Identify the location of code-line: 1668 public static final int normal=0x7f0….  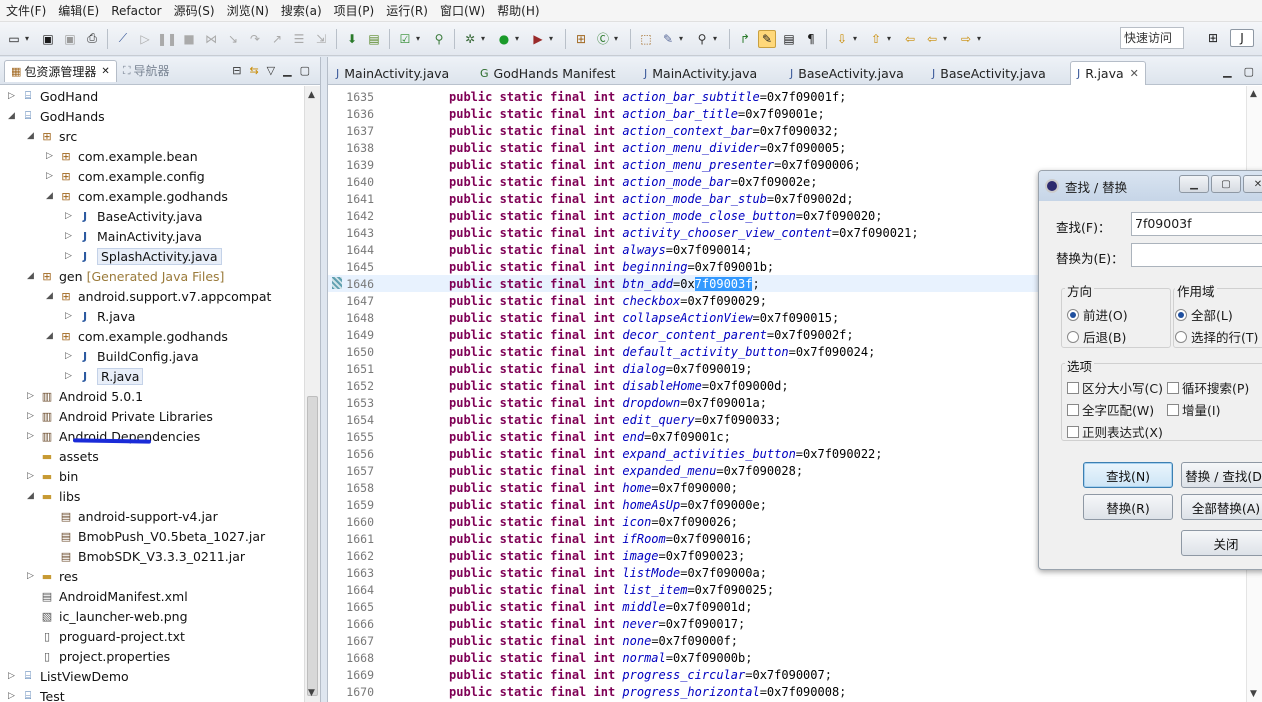
(795, 657).